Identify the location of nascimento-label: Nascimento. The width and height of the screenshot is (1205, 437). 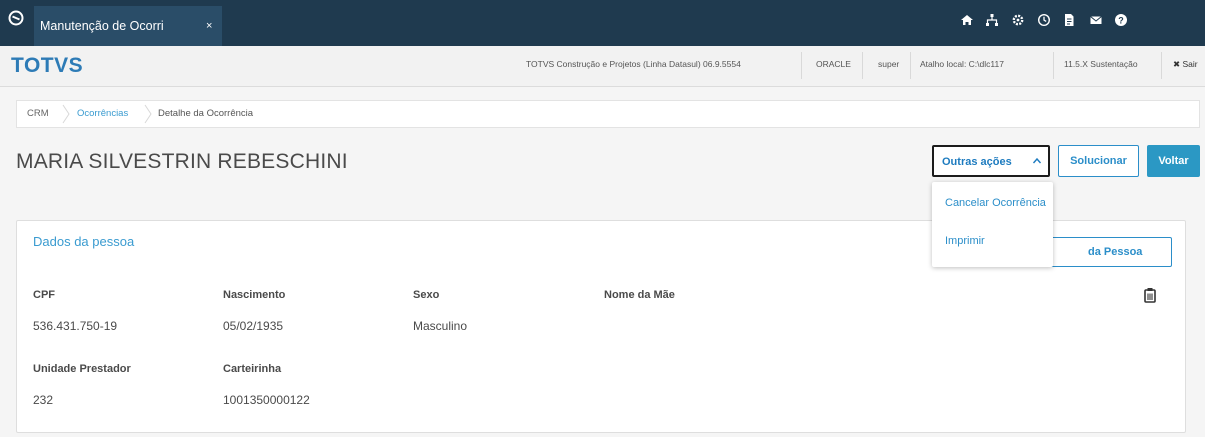
(254, 295).